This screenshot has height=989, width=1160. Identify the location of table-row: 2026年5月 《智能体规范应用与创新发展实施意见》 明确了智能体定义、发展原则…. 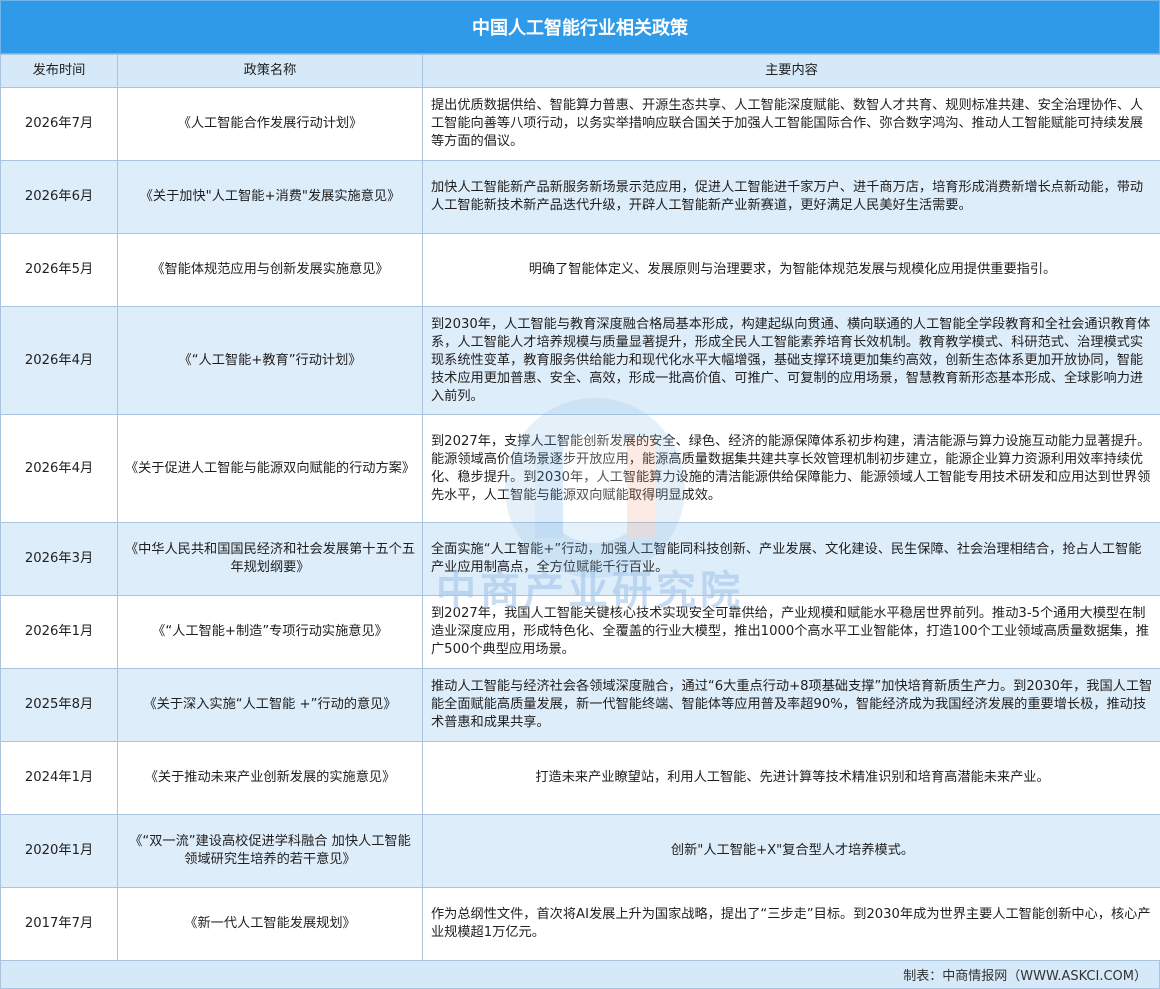
(580, 270).